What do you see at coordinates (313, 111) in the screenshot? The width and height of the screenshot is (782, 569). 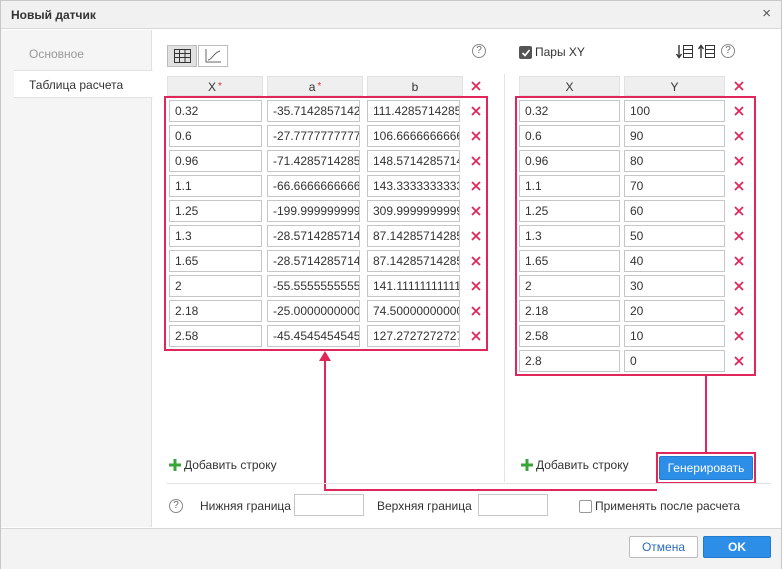 I see `a-value-input: -35.714285714285` at bounding box center [313, 111].